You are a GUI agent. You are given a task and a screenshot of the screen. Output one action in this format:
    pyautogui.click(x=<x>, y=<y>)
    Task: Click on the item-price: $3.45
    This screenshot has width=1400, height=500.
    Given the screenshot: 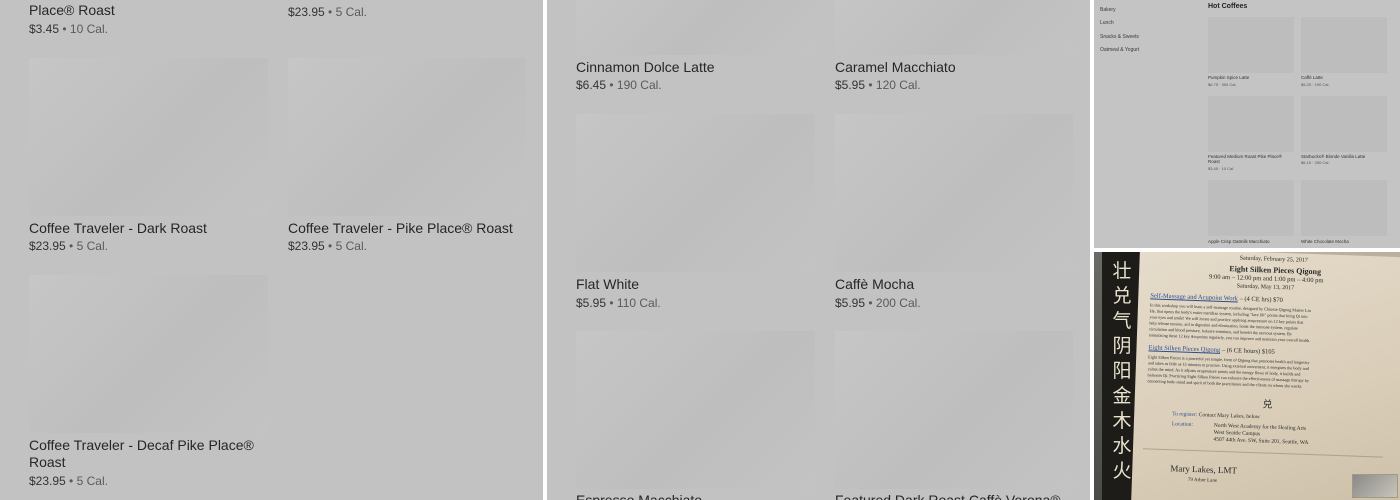 What is the action you would take?
    pyautogui.click(x=44, y=29)
    